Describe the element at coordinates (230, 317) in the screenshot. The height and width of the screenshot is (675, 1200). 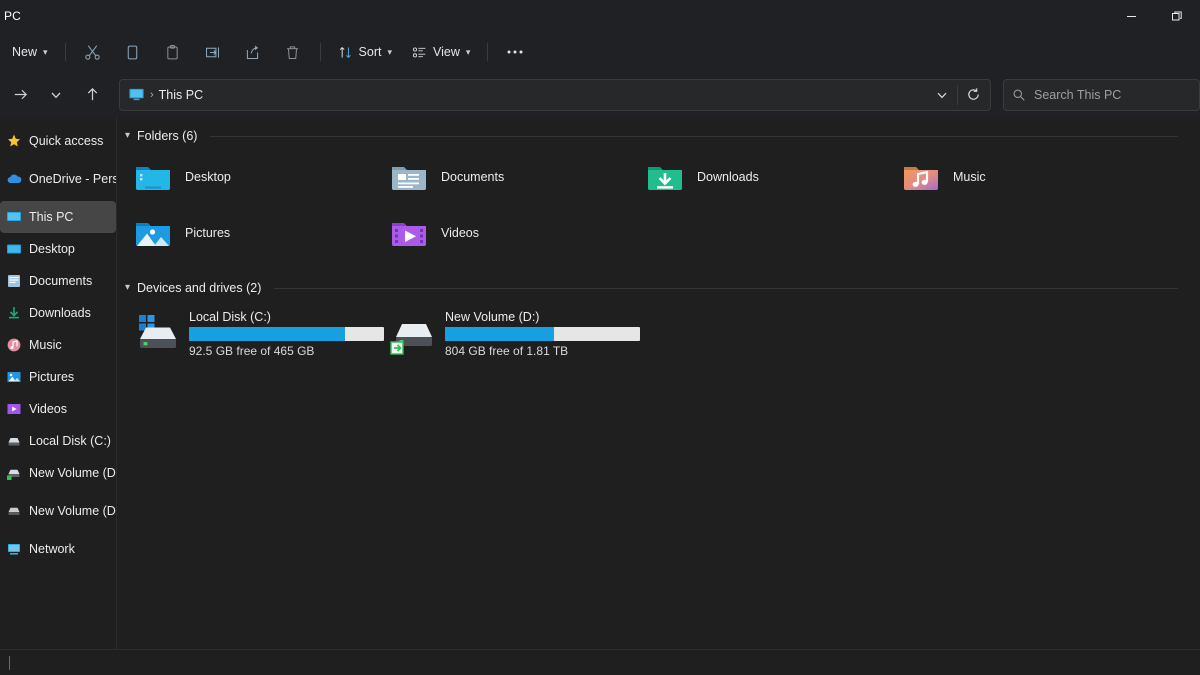
I see `drive-name: Local Disk (C:)` at that location.